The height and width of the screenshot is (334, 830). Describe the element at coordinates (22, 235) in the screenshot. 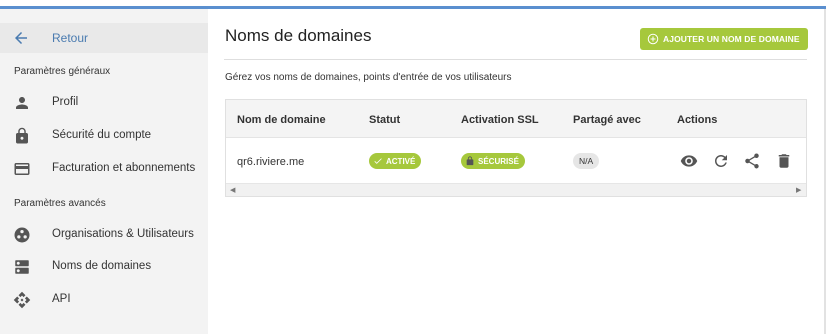

I see `organization-icon` at that location.